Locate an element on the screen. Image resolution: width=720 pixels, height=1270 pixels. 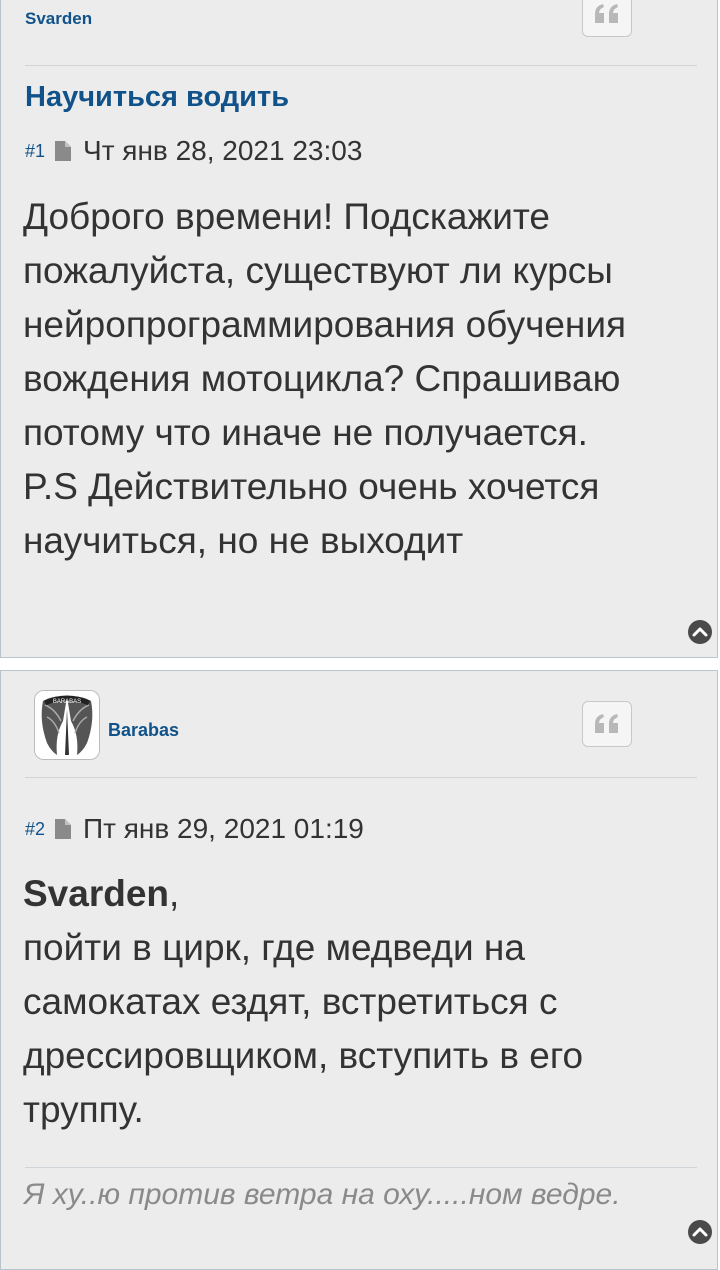
winged-avatar-image: BARABAS is located at coordinates (67, 725).